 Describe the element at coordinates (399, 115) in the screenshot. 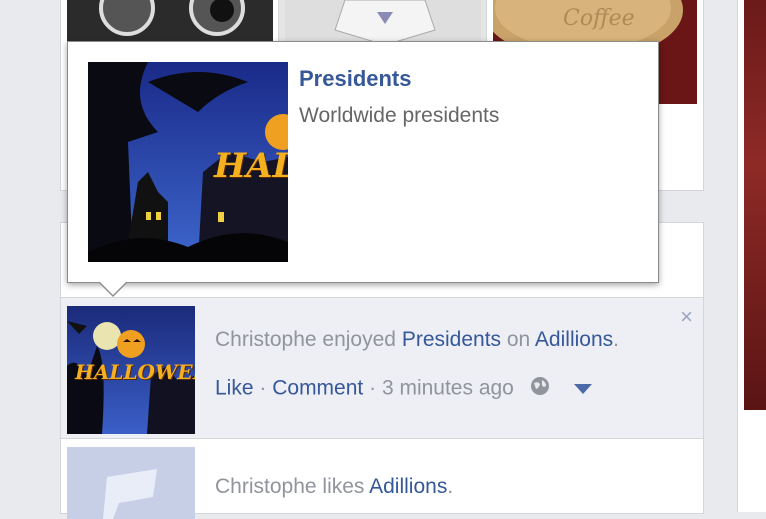

I see `popup-subtitle: Worldwide presidents` at that location.